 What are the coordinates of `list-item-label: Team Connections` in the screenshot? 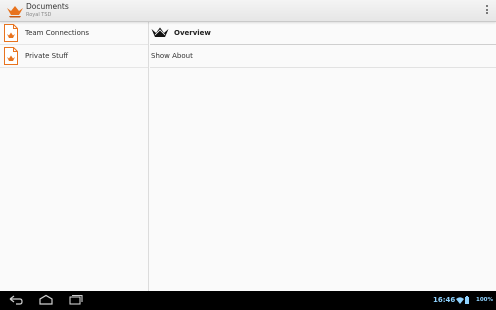 It's located at (57, 33).